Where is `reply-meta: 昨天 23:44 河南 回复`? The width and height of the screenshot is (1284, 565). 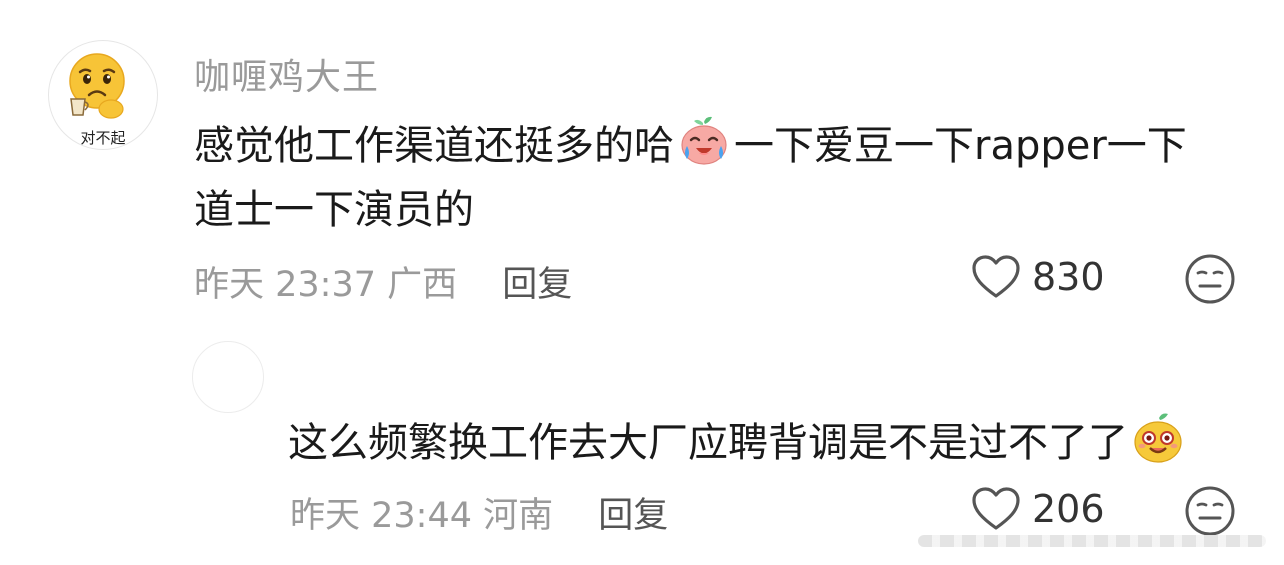 reply-meta: 昨天 23:44 河南 回复 is located at coordinates (479, 512).